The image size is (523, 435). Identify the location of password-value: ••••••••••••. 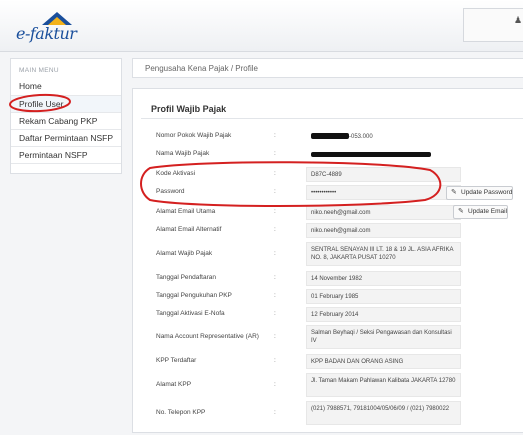
(383, 192).